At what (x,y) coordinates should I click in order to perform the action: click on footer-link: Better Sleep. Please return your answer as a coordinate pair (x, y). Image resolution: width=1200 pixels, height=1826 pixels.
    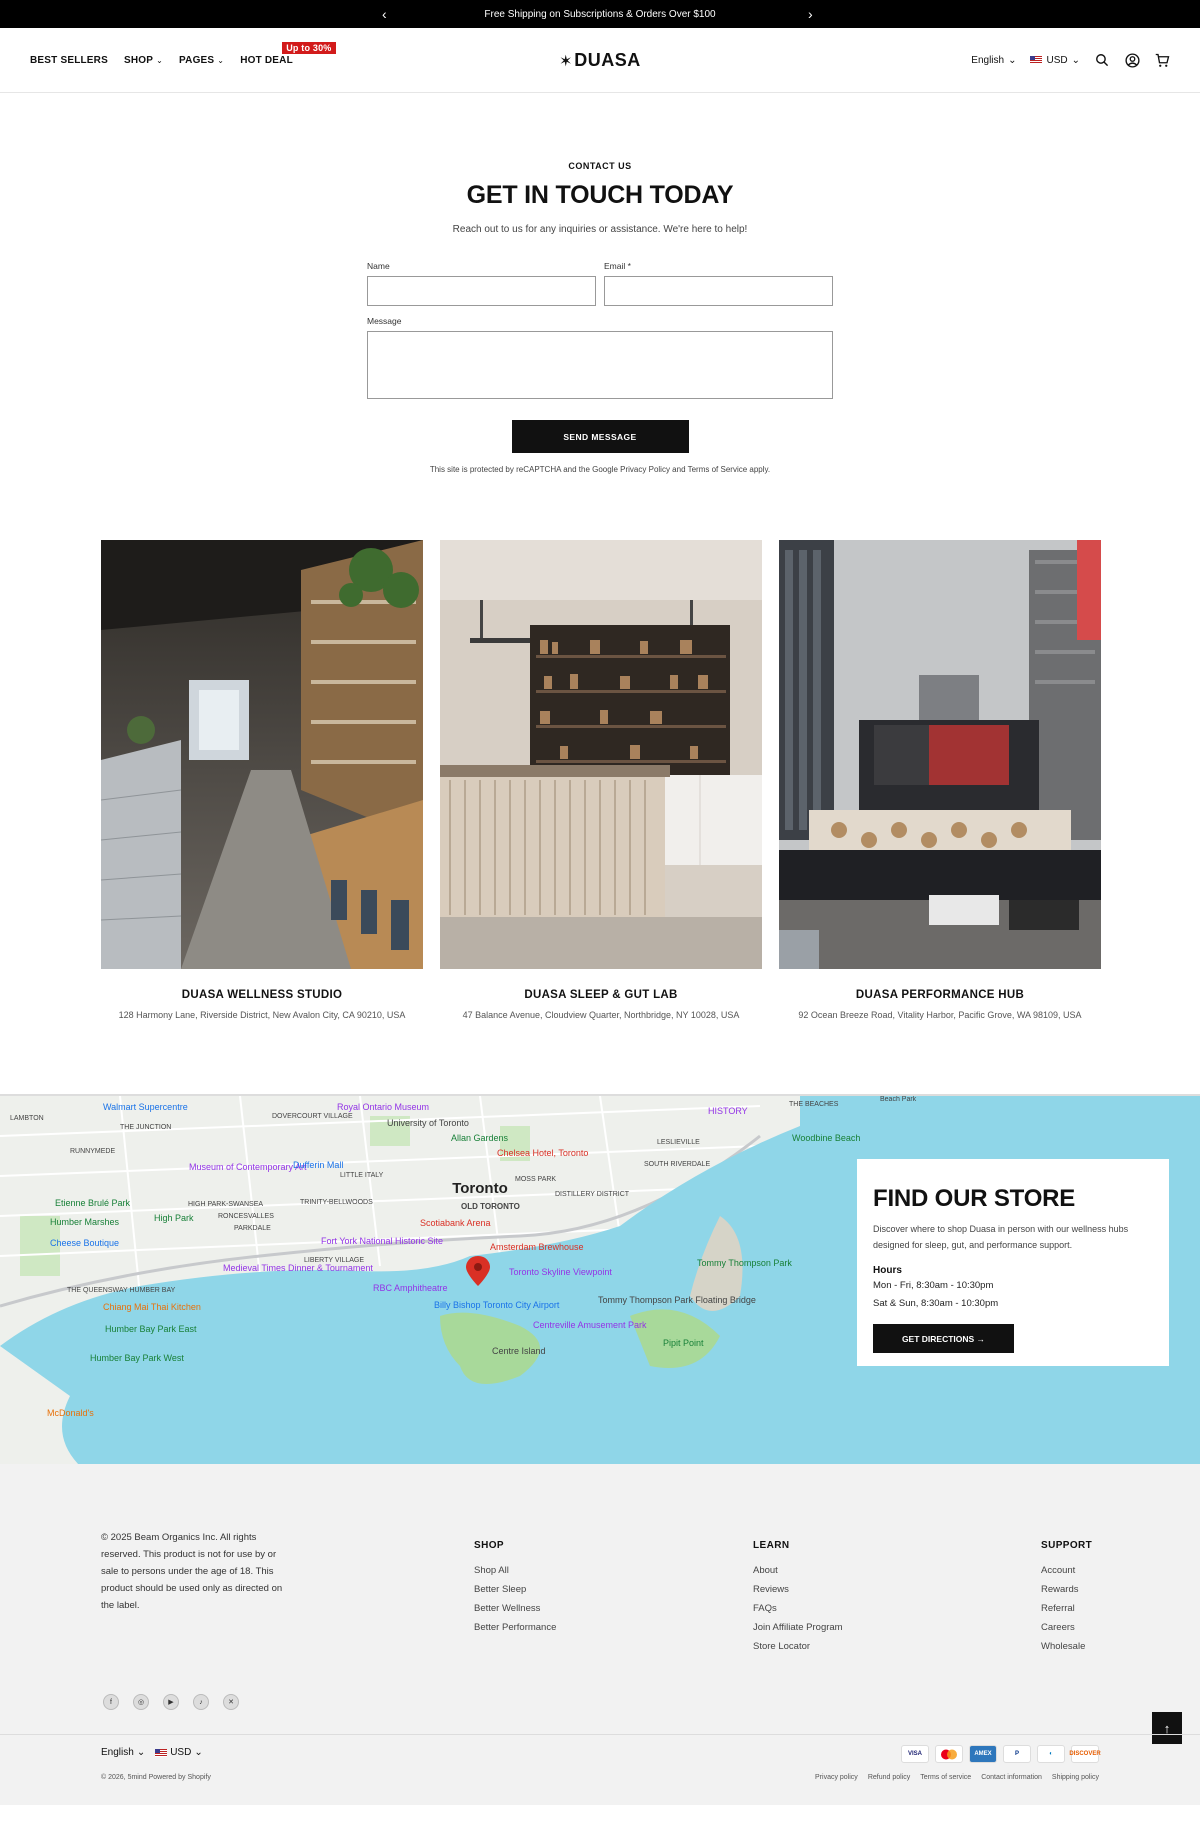
    Looking at the image, I should click on (515, 1589).